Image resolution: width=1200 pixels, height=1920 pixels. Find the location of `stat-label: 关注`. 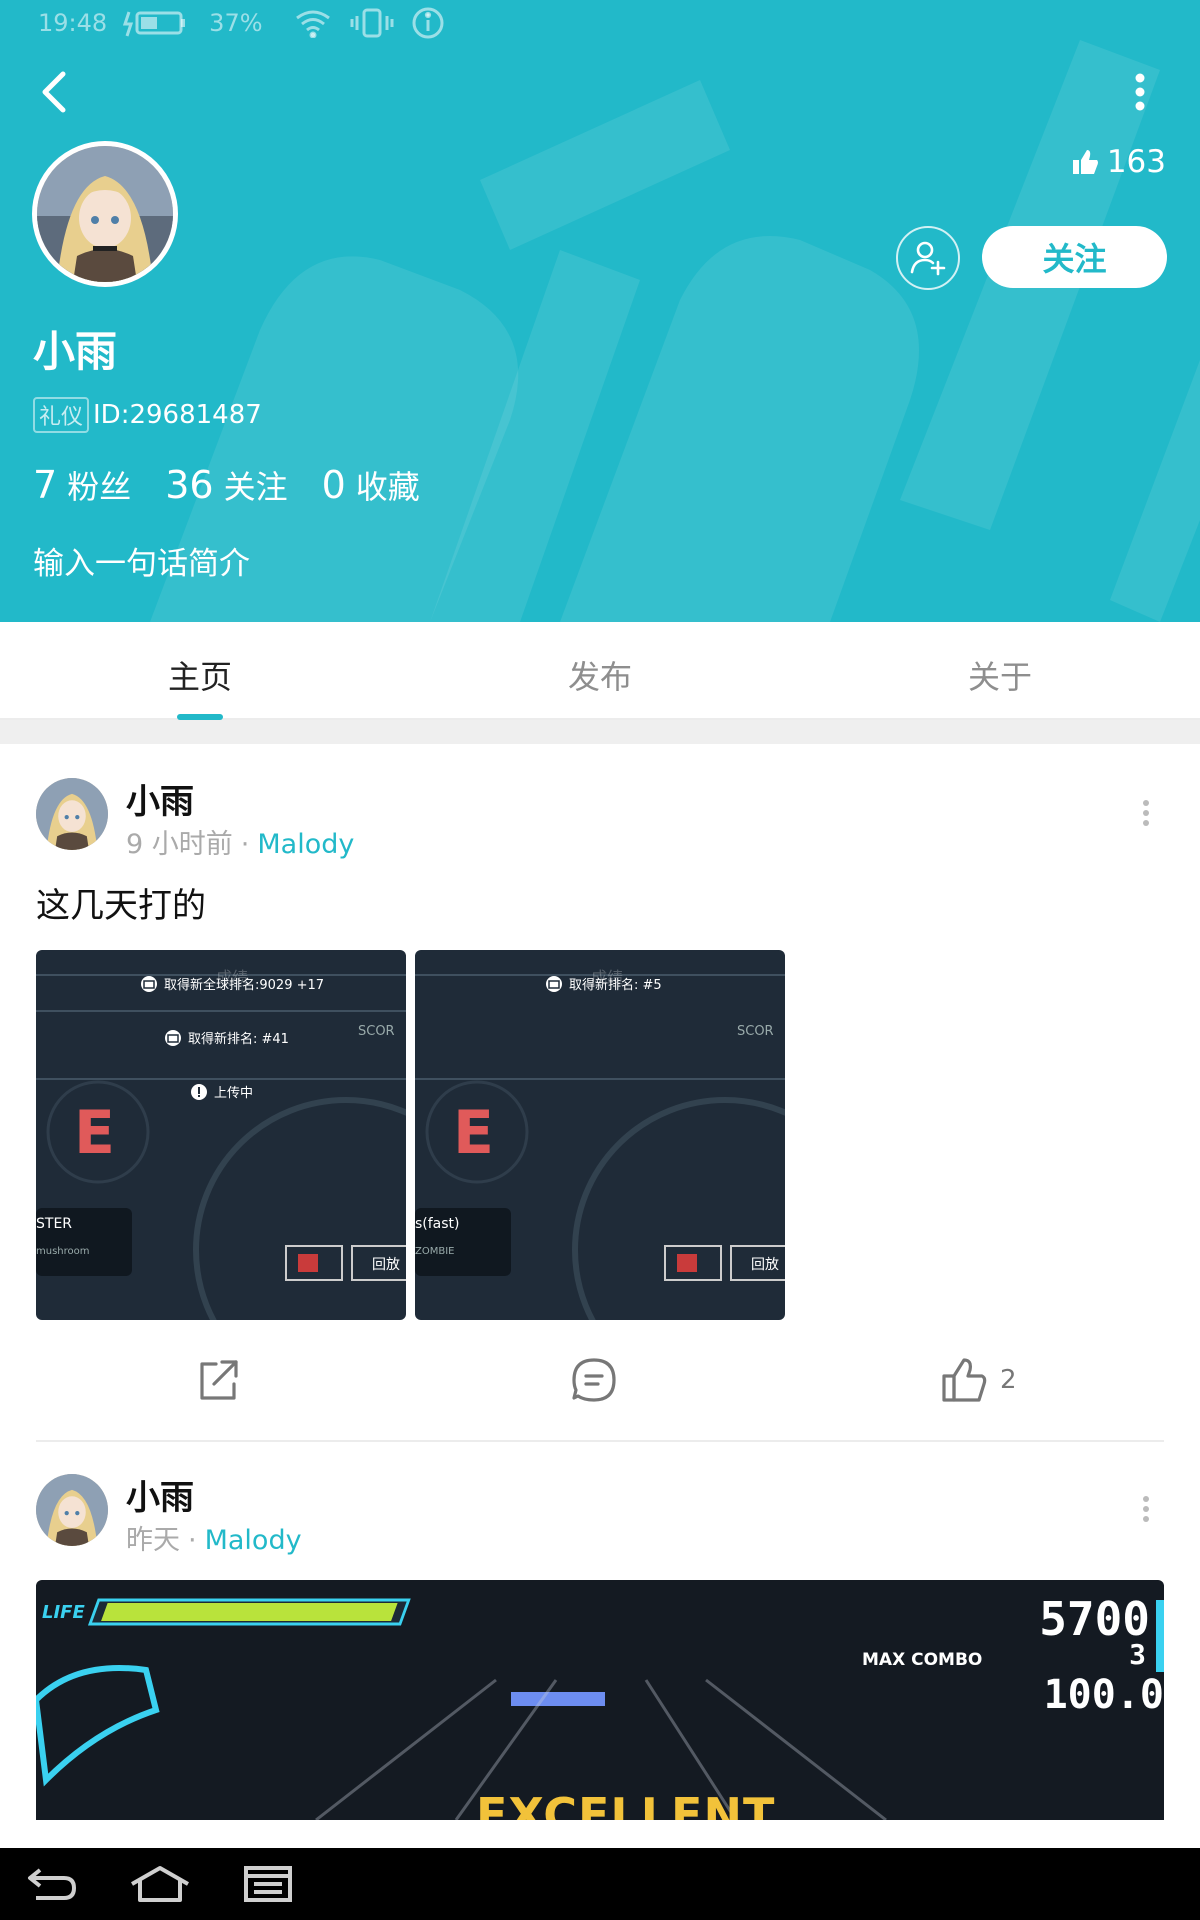

stat-label: 关注 is located at coordinates (255, 487).